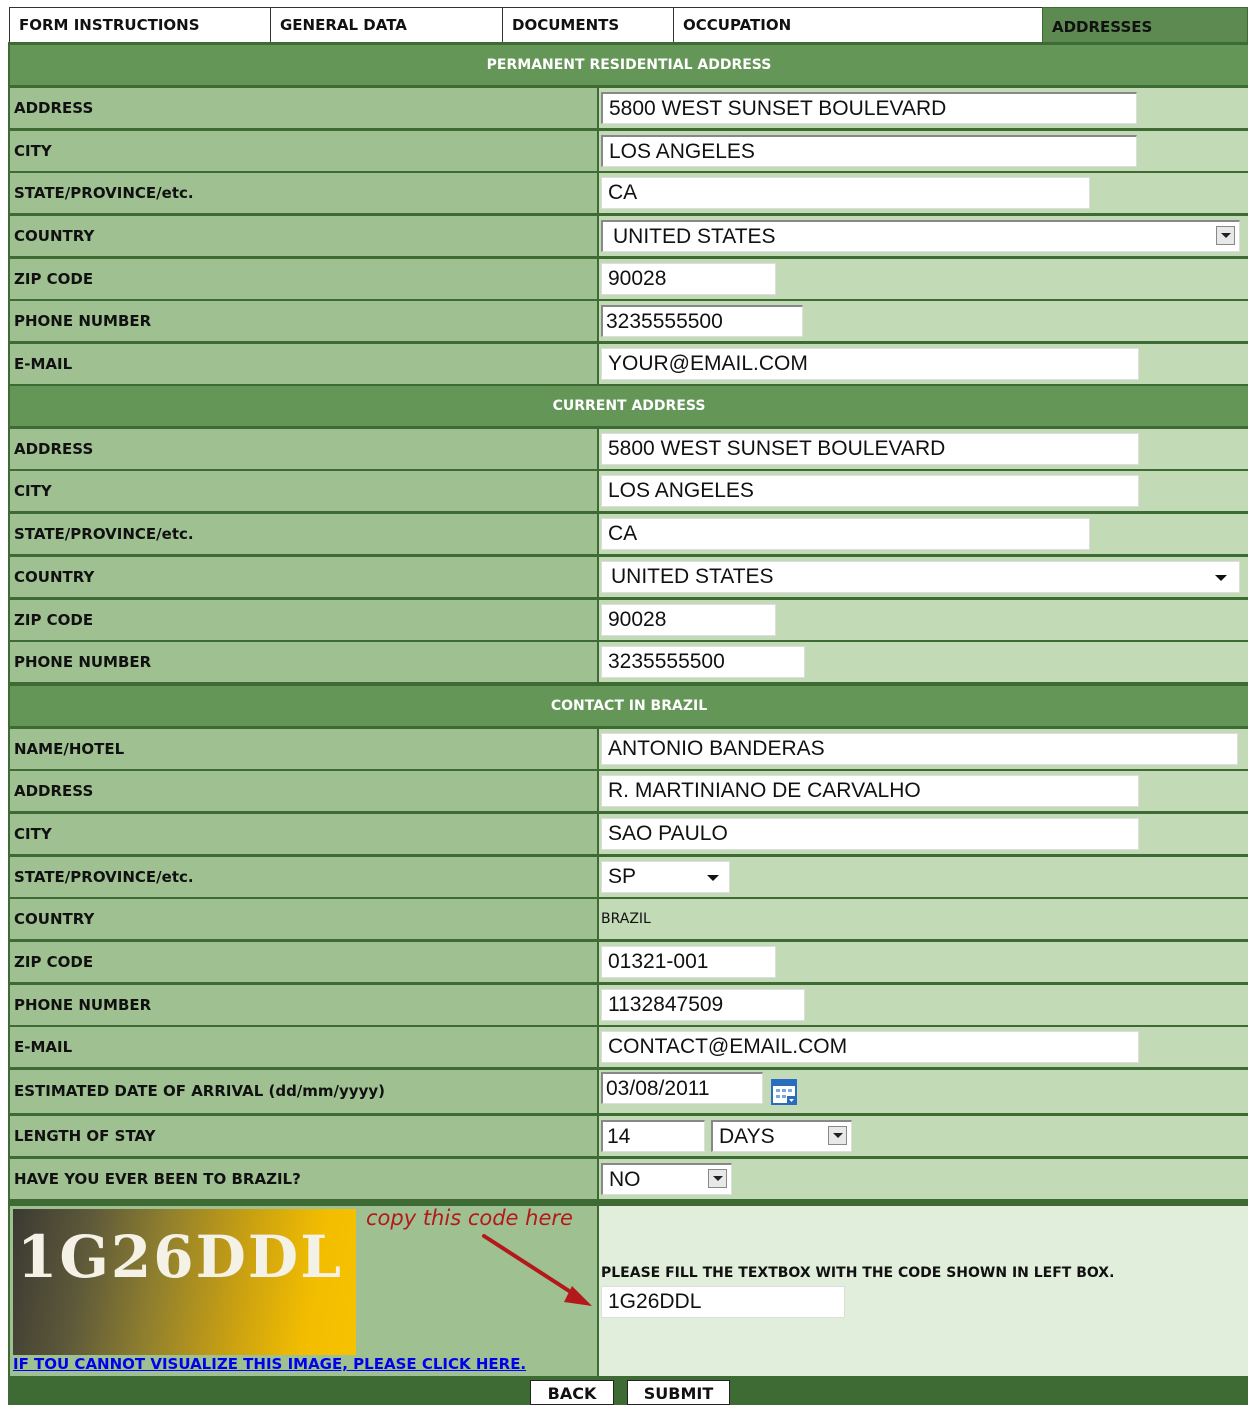  What do you see at coordinates (702, 321) in the screenshot?
I see `perm-phone-input: 3235555500` at bounding box center [702, 321].